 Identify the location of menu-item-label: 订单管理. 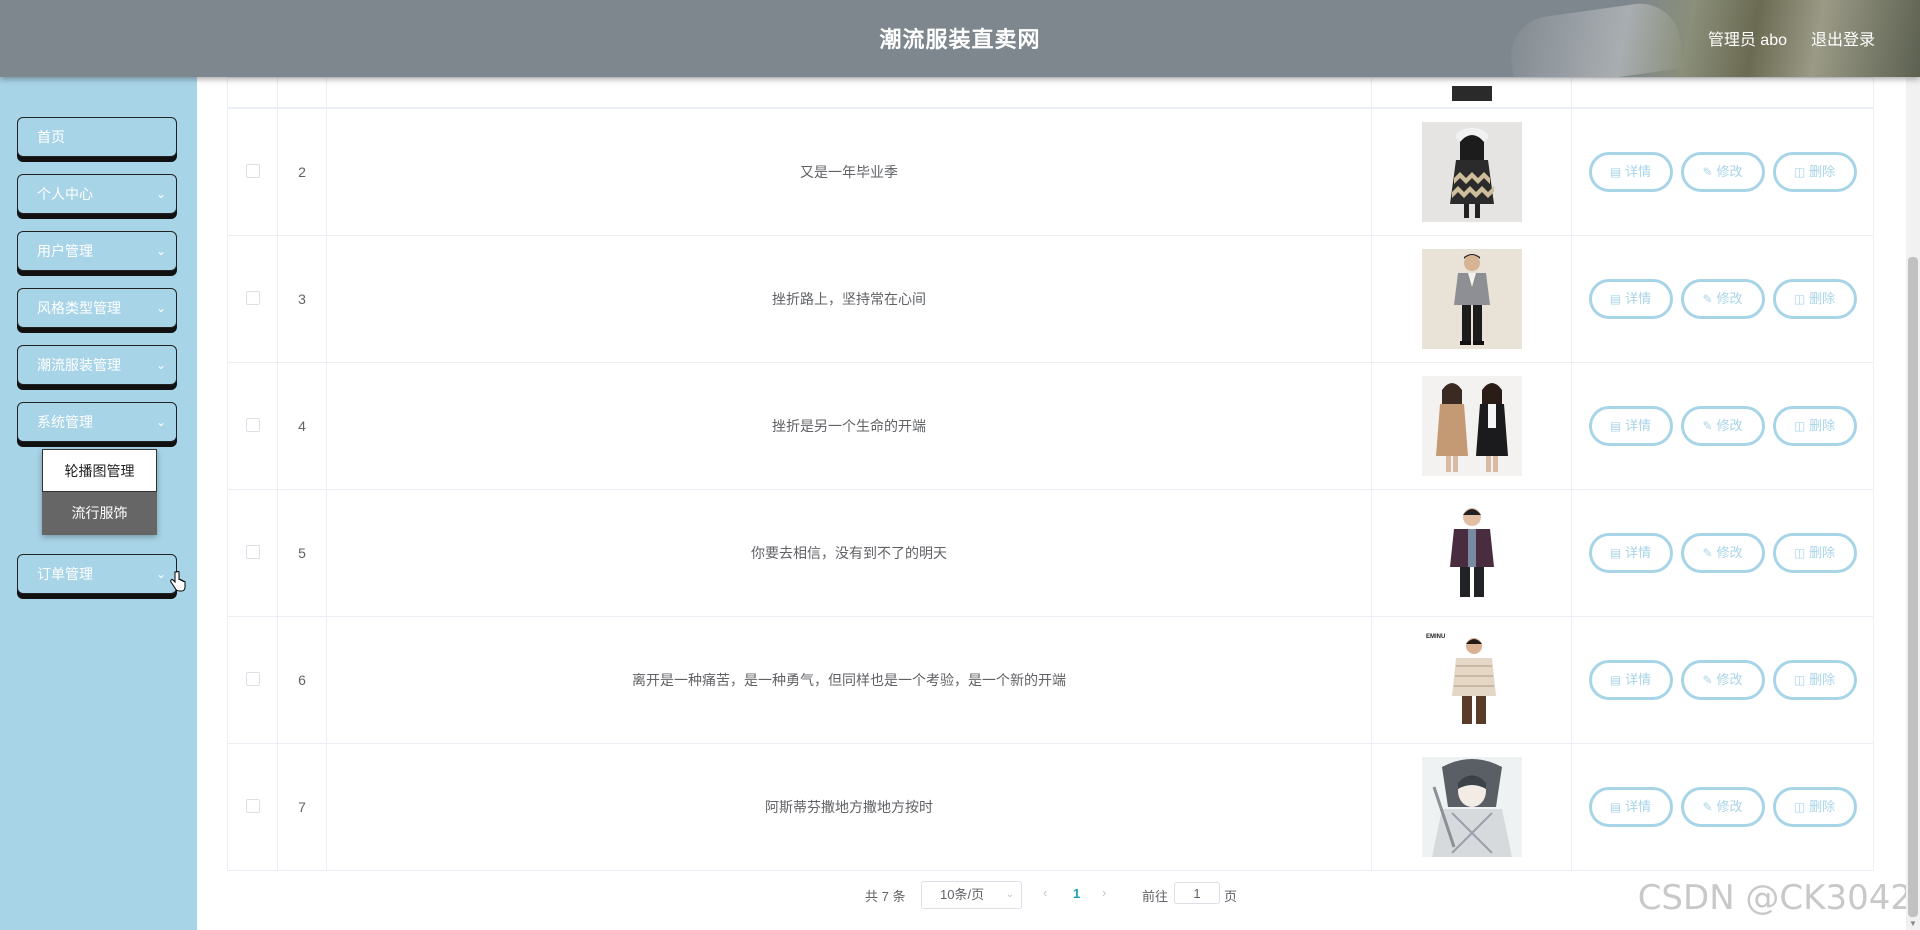
(65, 574).